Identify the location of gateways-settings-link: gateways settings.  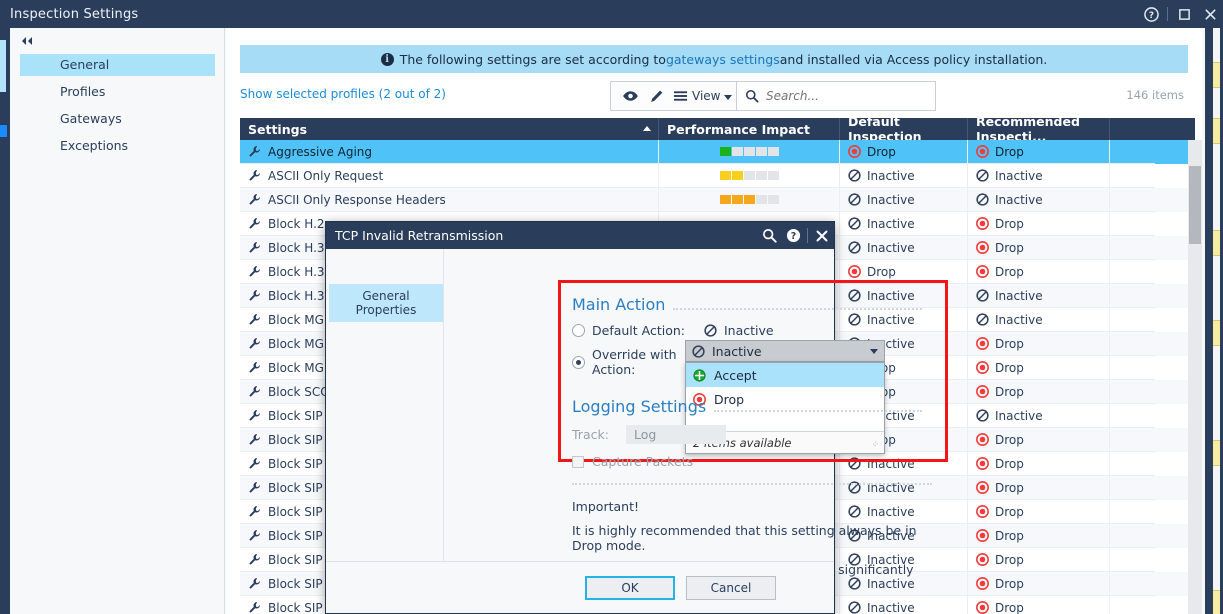
(723, 59).